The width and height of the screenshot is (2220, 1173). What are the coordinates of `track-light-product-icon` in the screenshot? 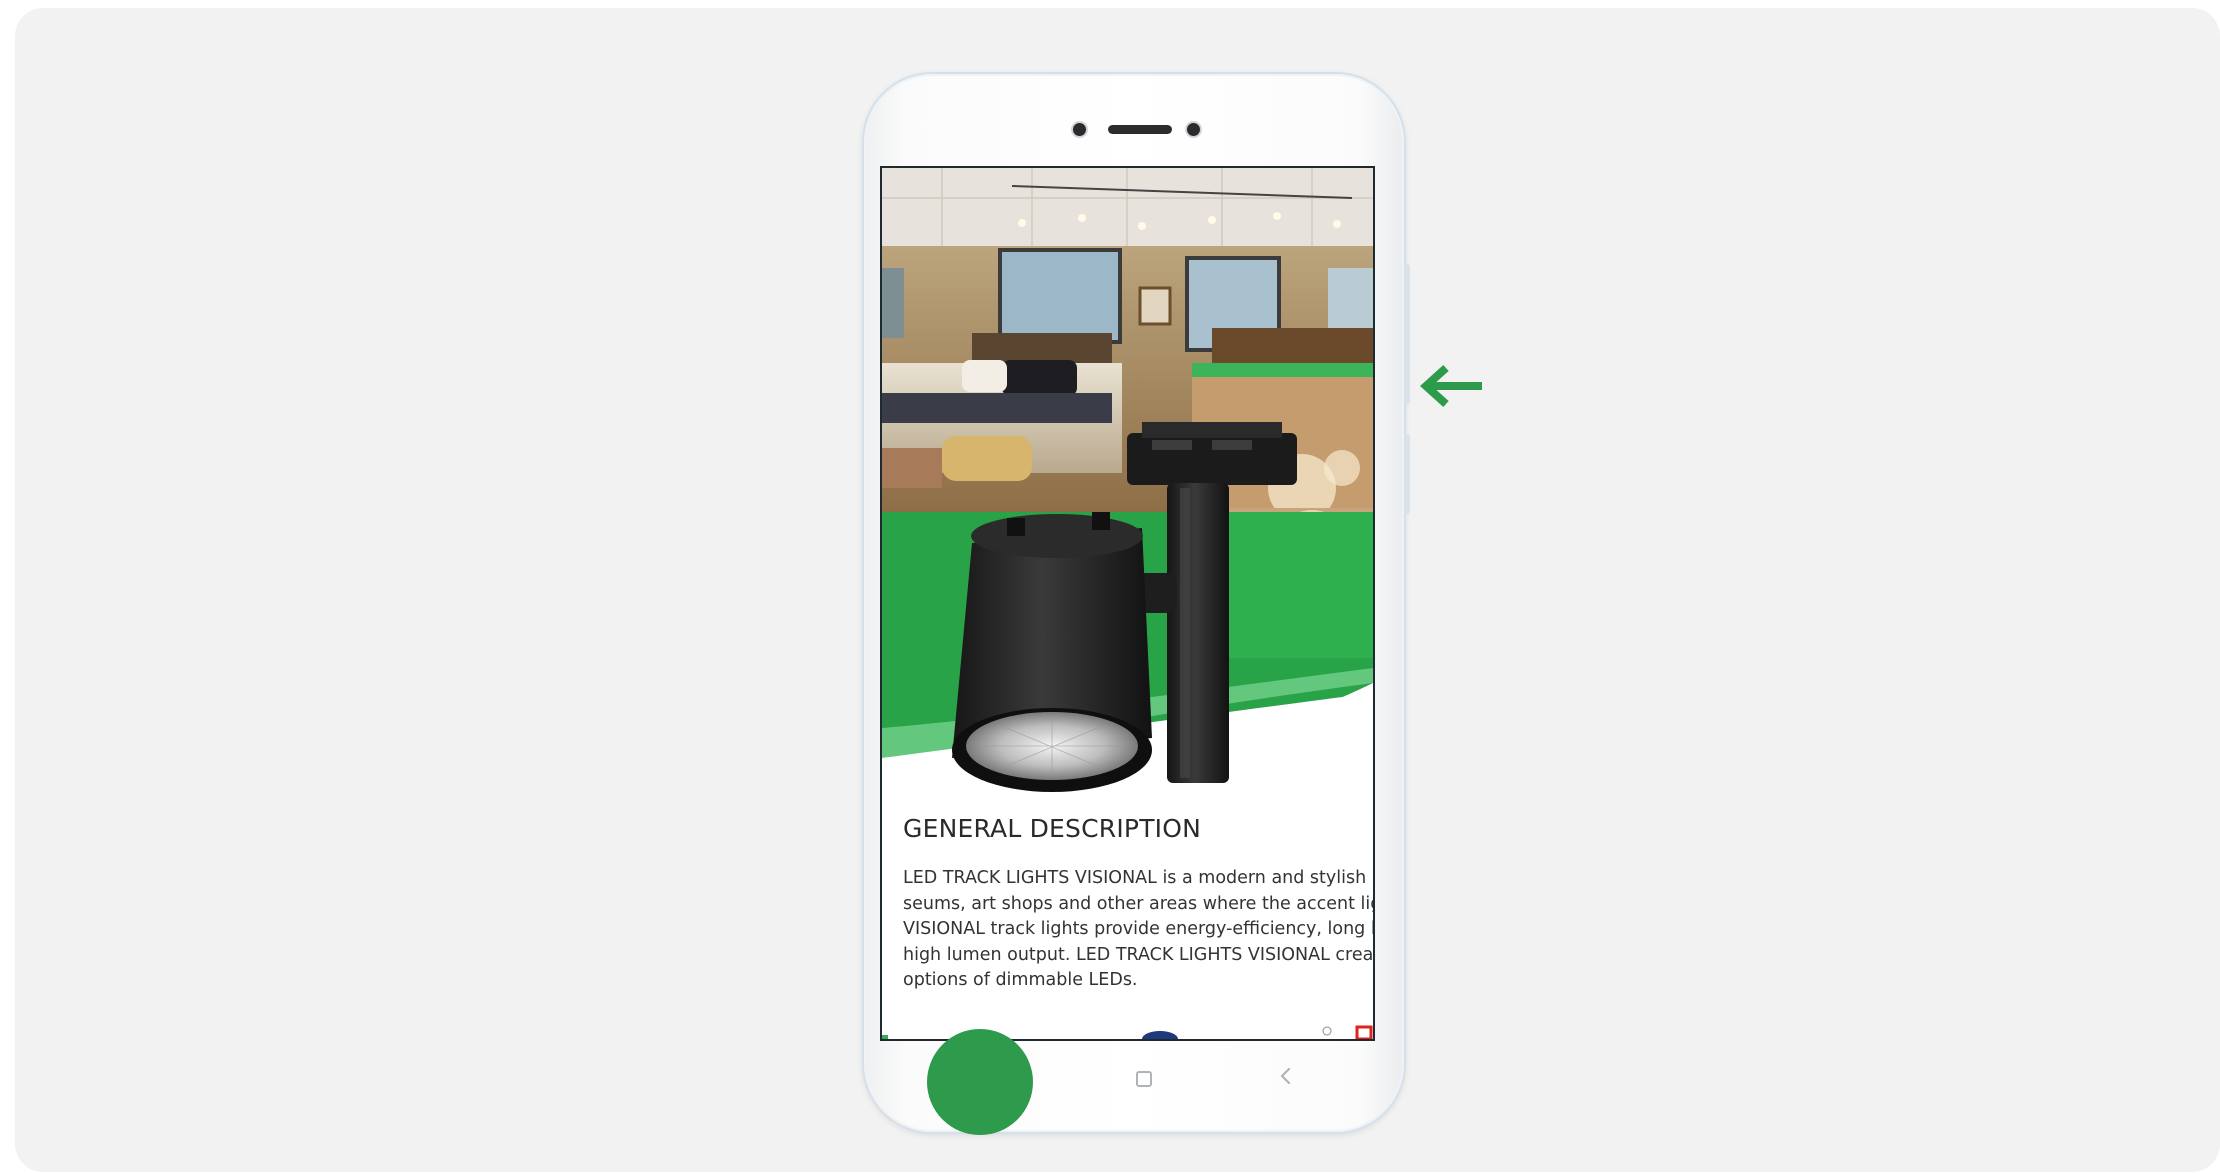 It's located at (1124, 607).